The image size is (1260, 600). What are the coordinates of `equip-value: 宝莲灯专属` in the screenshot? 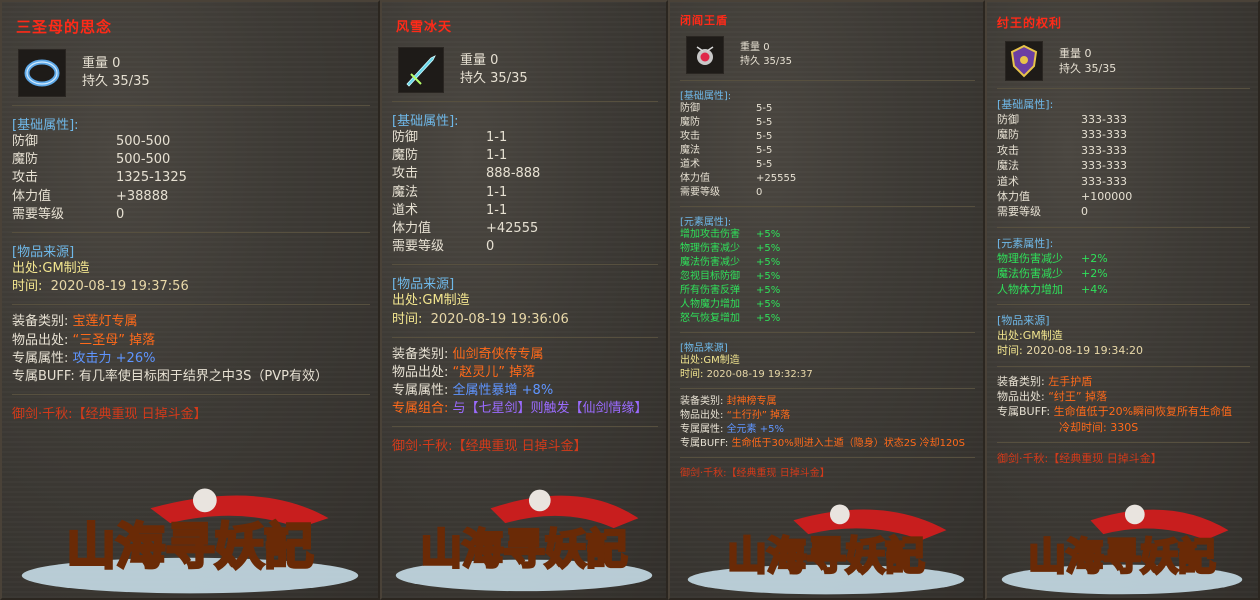 It's located at (105, 322).